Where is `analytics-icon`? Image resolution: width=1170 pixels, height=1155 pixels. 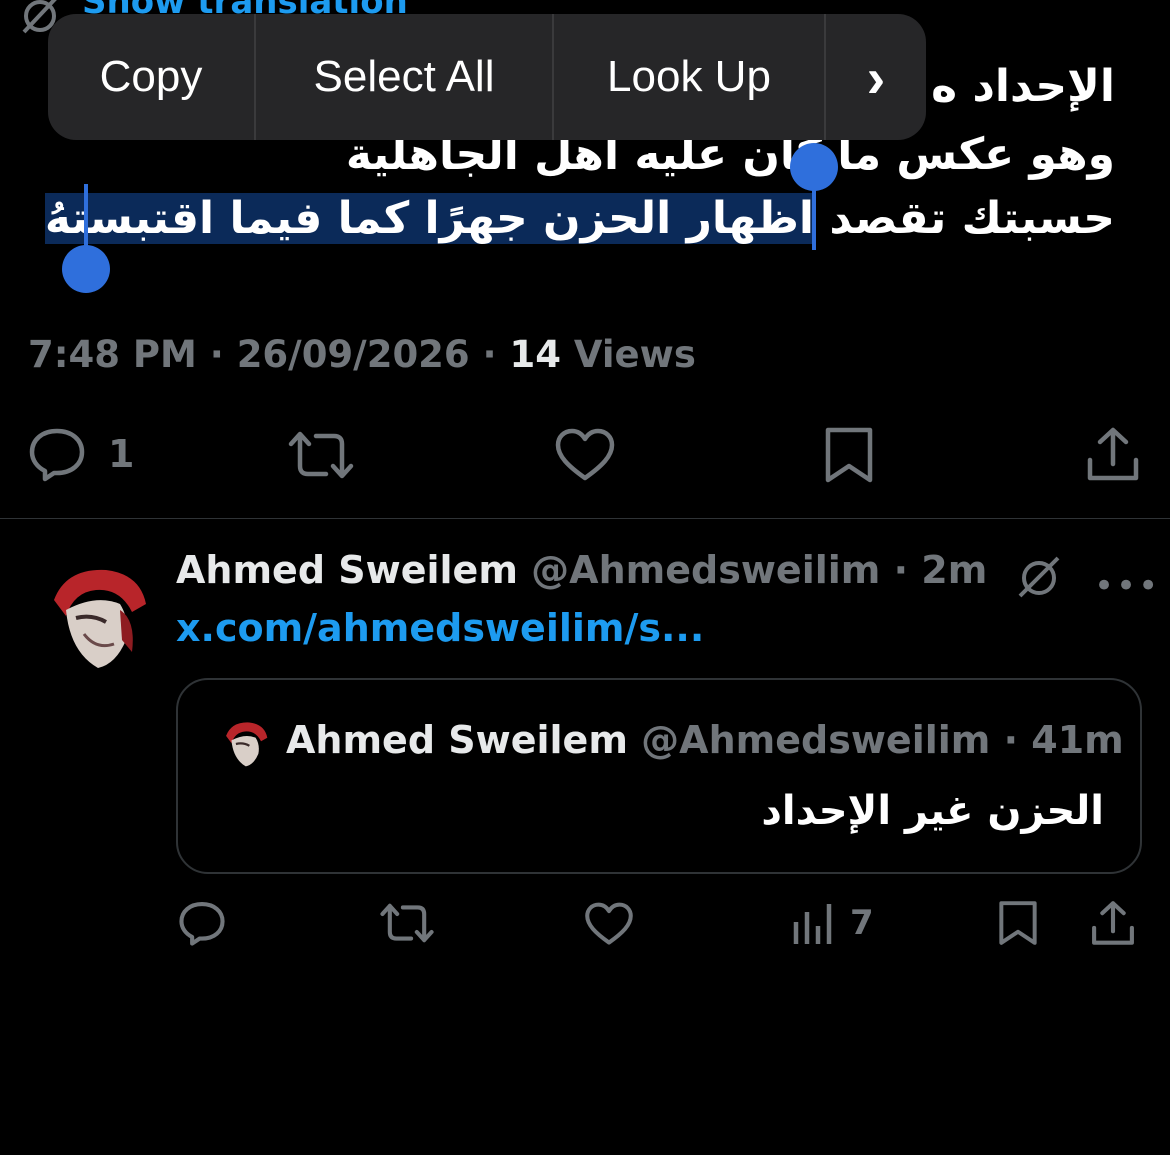 analytics-icon is located at coordinates (812, 924).